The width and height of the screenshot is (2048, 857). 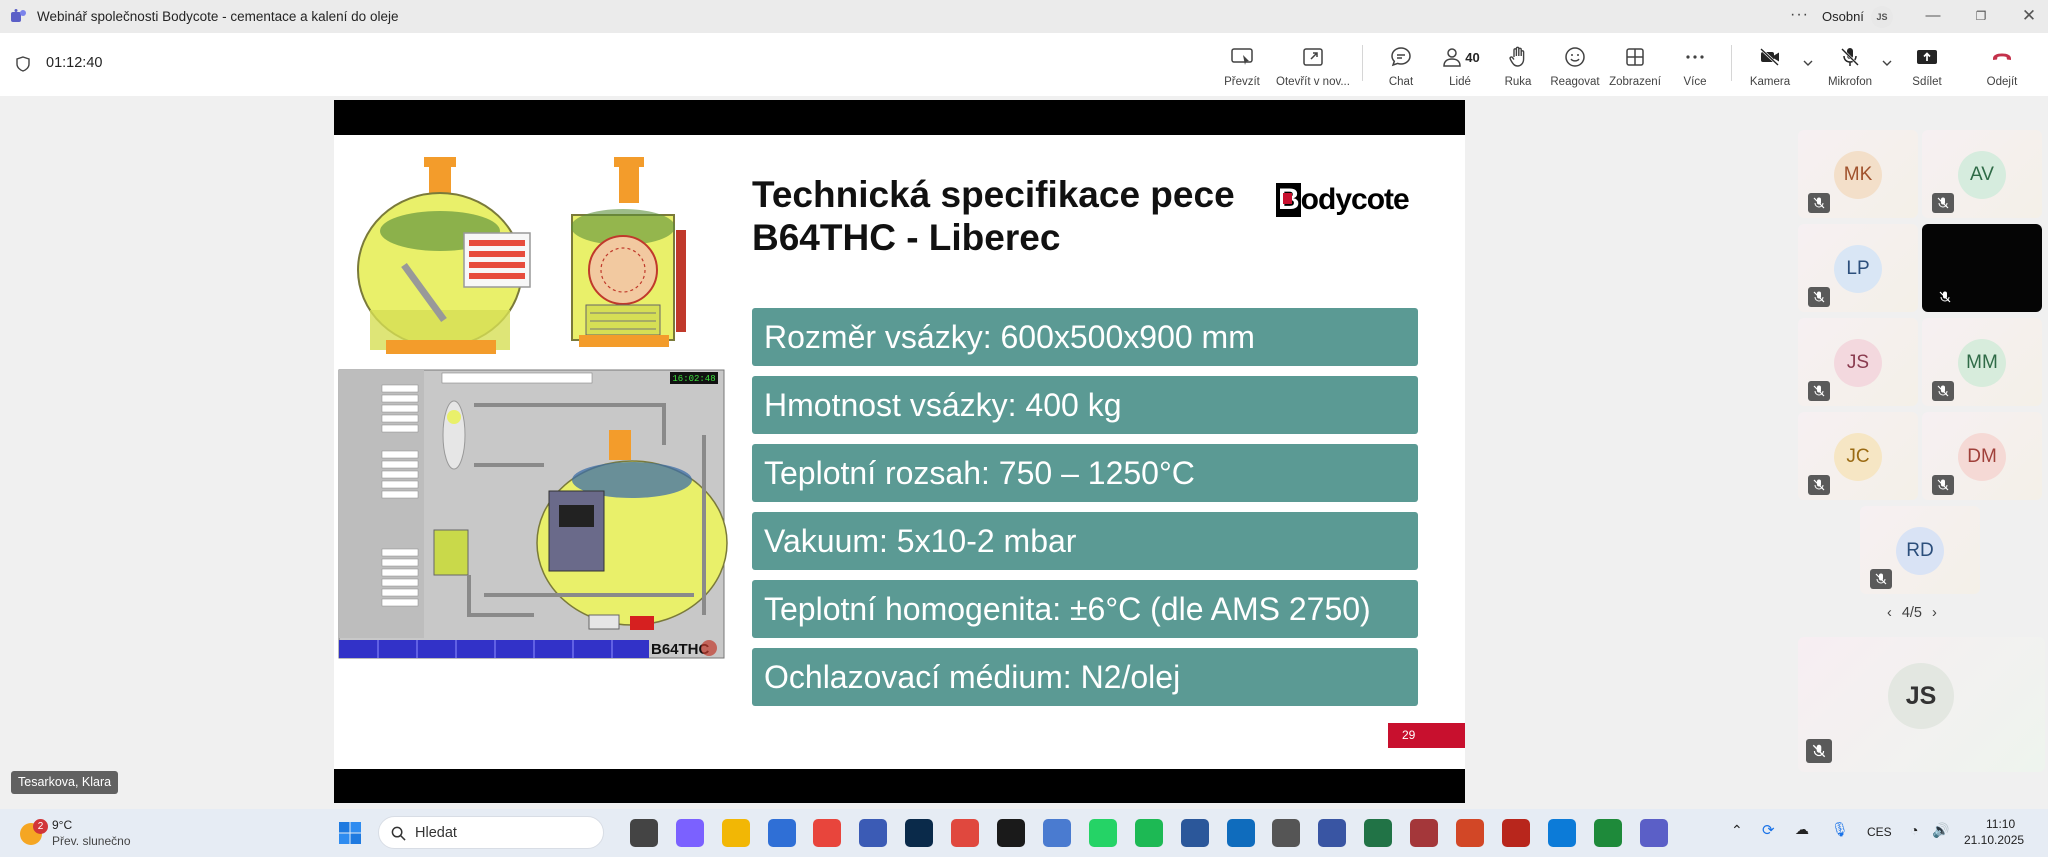 I want to click on avatar: AV, so click(x=1982, y=175).